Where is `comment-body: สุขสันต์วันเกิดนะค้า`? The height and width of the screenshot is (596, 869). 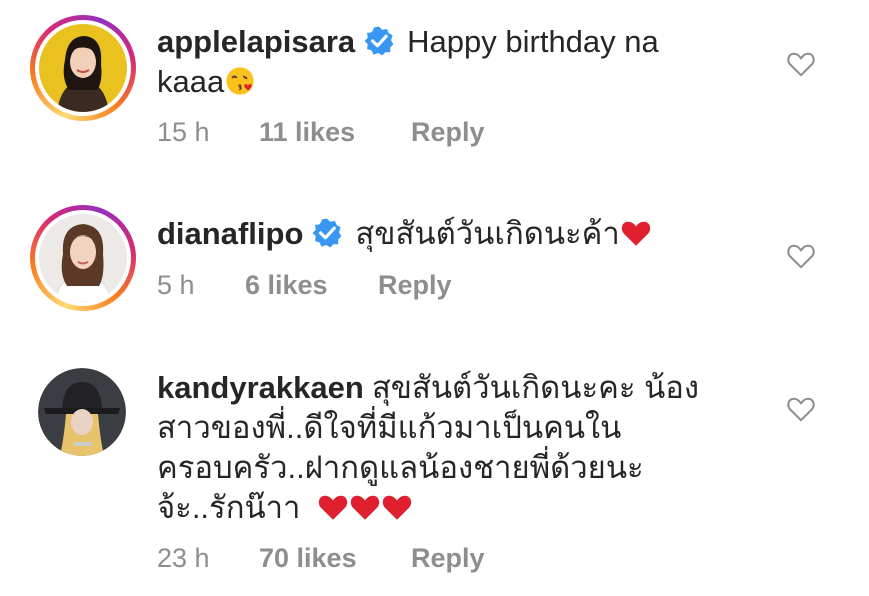
comment-body: สุขสันต์วันเกิดนะค้า is located at coordinates (487, 233).